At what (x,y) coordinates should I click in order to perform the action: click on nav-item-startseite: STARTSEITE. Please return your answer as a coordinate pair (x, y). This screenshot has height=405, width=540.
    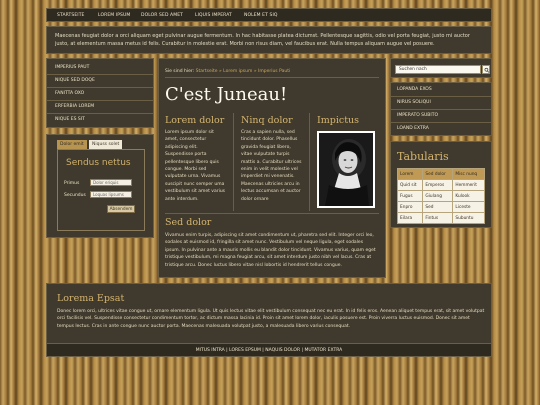
    Looking at the image, I should click on (71, 15).